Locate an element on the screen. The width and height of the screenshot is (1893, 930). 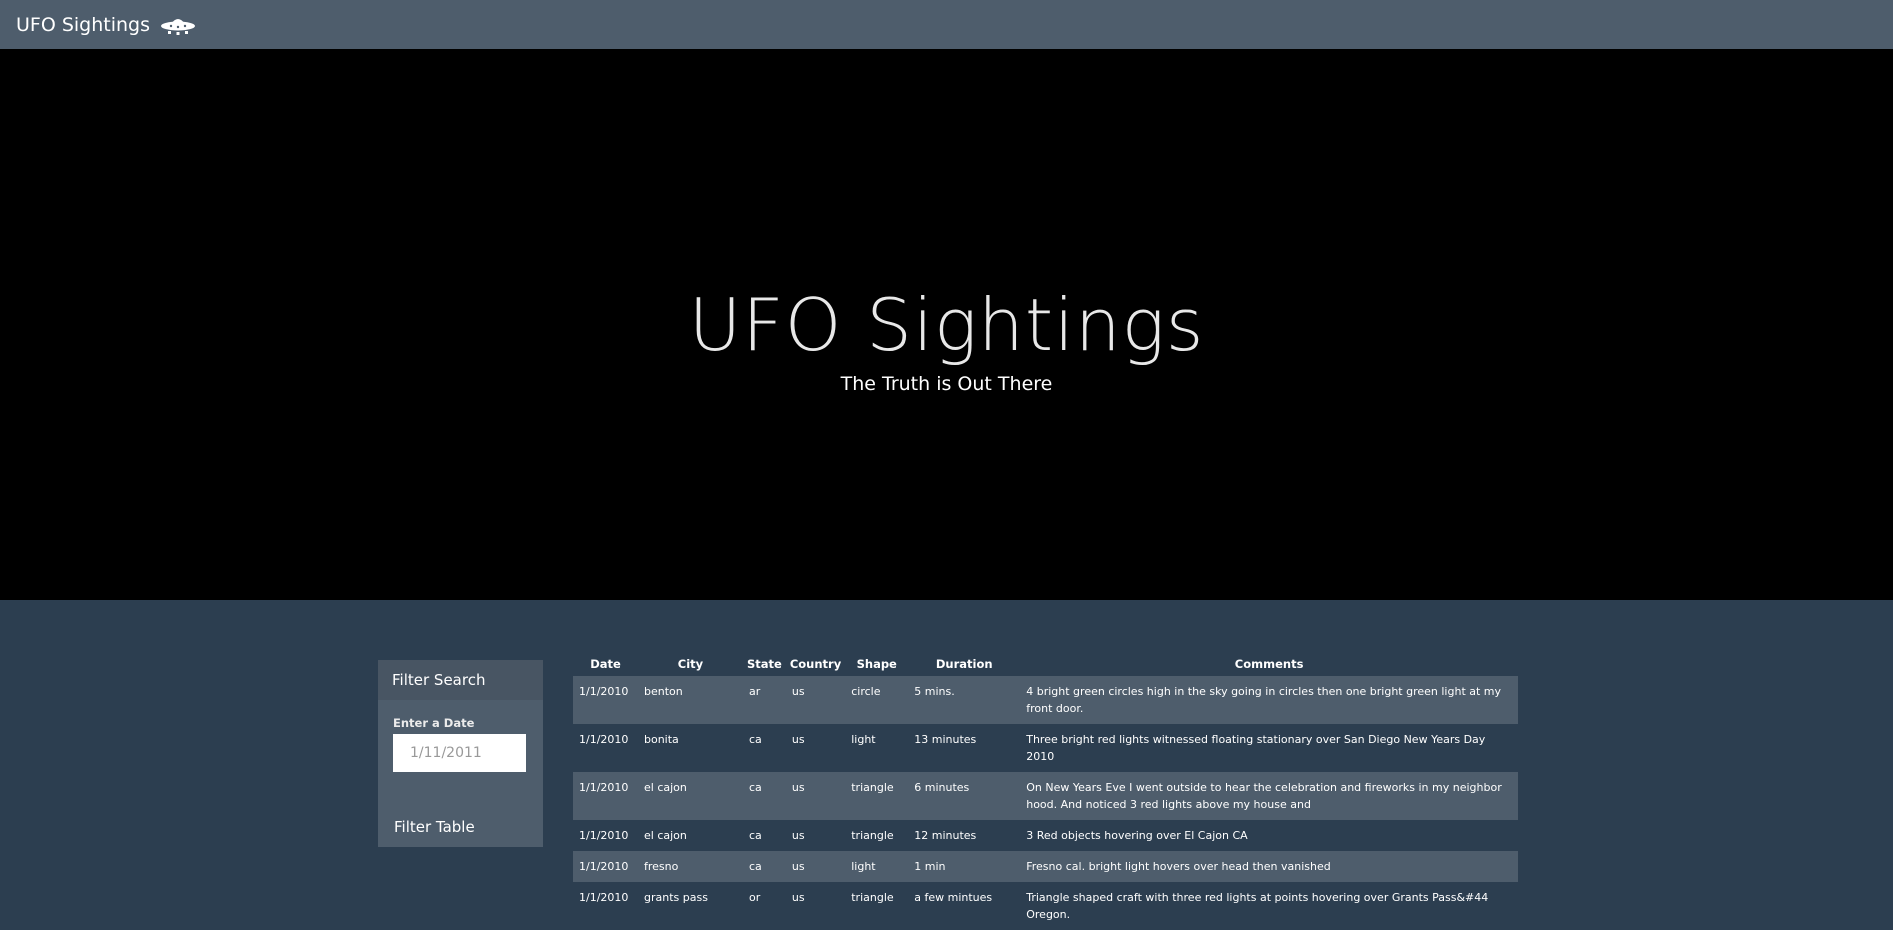
header-country: Country is located at coordinates (815, 664).